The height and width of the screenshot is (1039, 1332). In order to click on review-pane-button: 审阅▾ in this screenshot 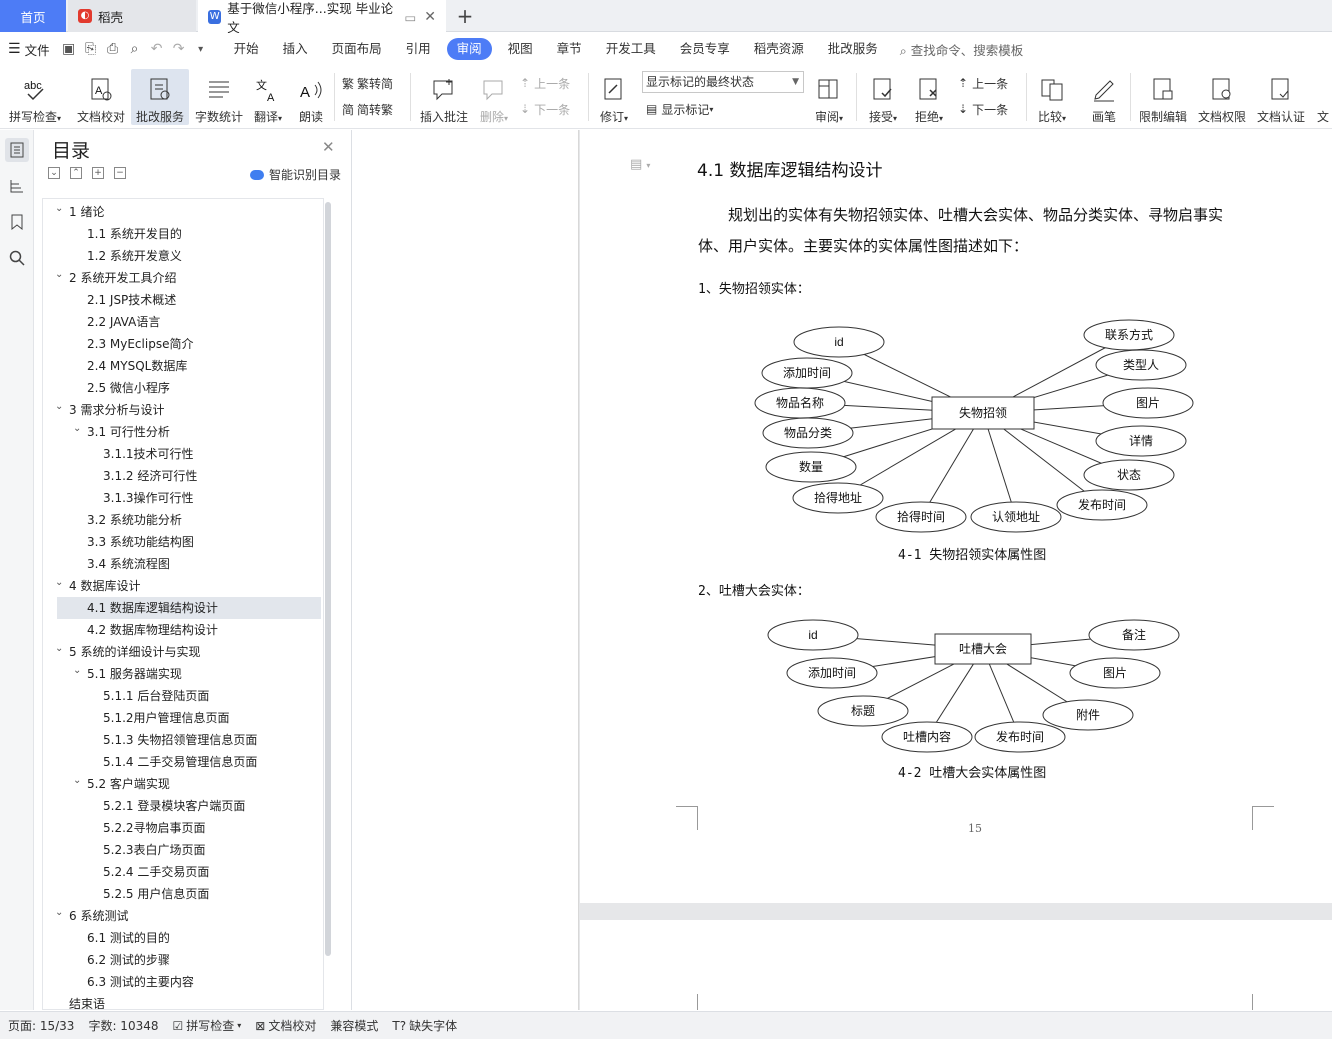, I will do `click(829, 97)`.